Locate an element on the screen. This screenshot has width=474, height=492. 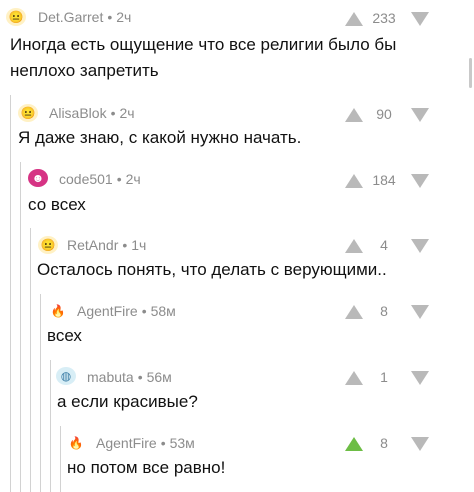
comment-text-line: со всех is located at coordinates (57, 204).